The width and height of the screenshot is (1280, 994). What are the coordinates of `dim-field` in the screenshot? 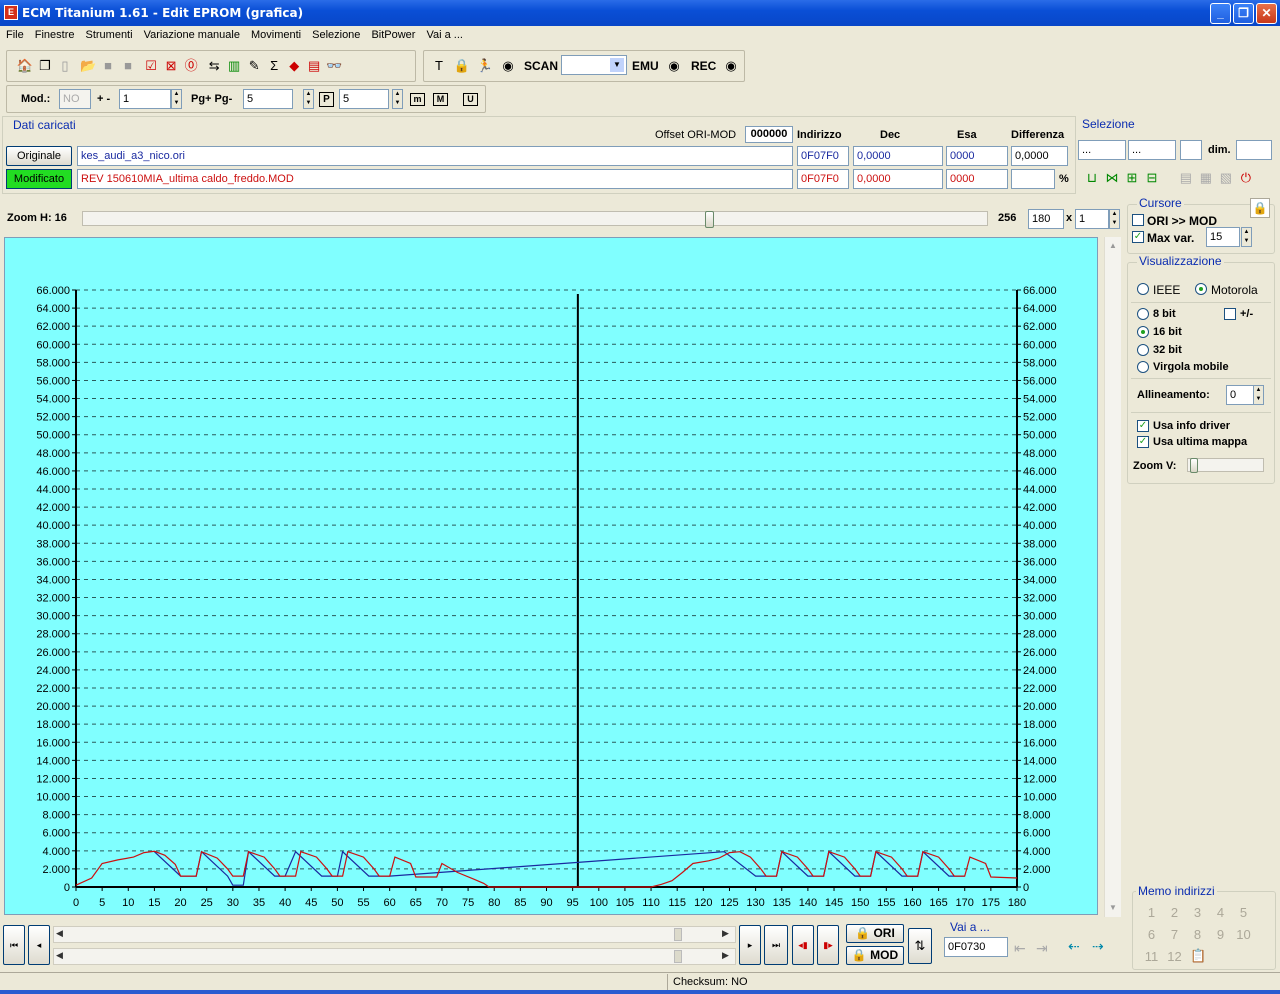 It's located at (1254, 150).